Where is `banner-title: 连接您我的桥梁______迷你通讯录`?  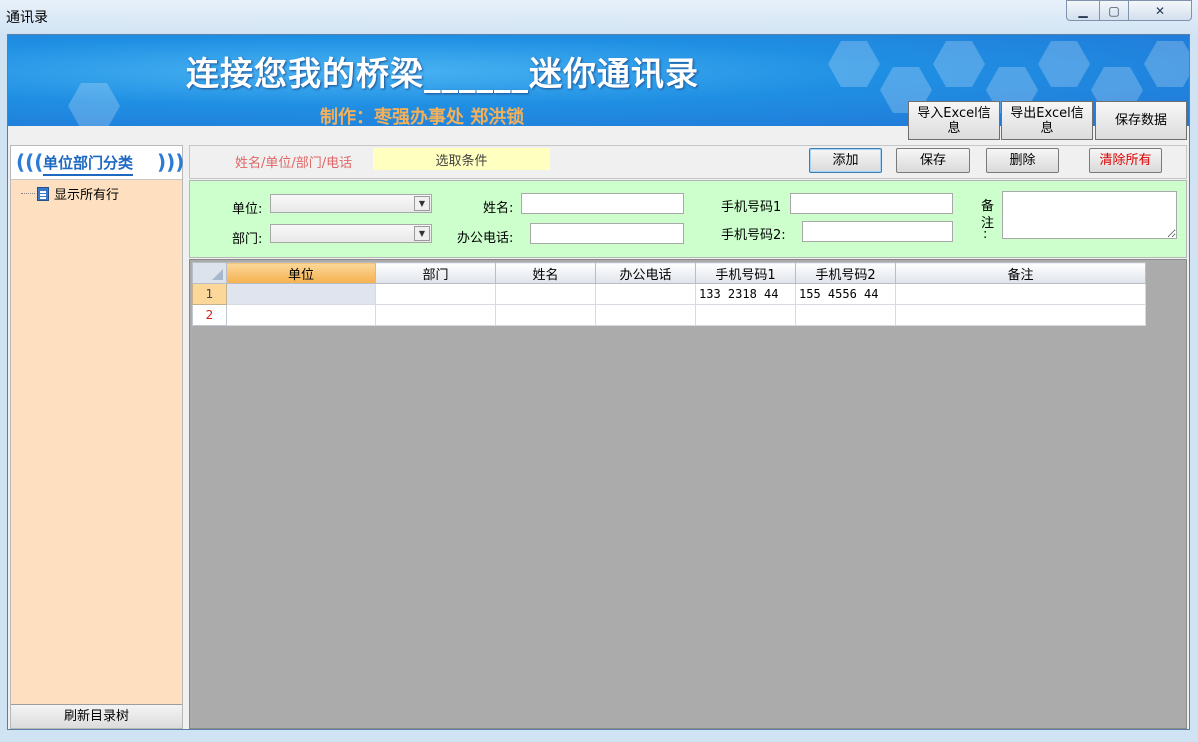 banner-title: 连接您我的桥梁______迷你通讯录 is located at coordinates (442, 73).